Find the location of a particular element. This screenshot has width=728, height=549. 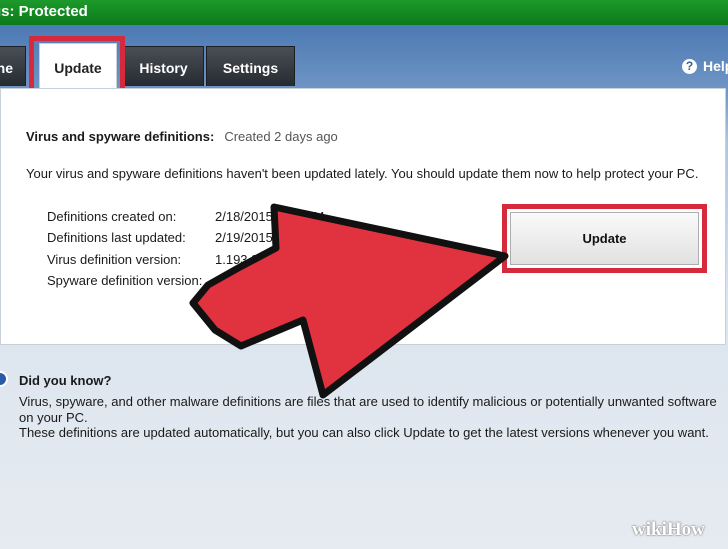

detail-label: Definitions last updated: is located at coordinates (116, 238).